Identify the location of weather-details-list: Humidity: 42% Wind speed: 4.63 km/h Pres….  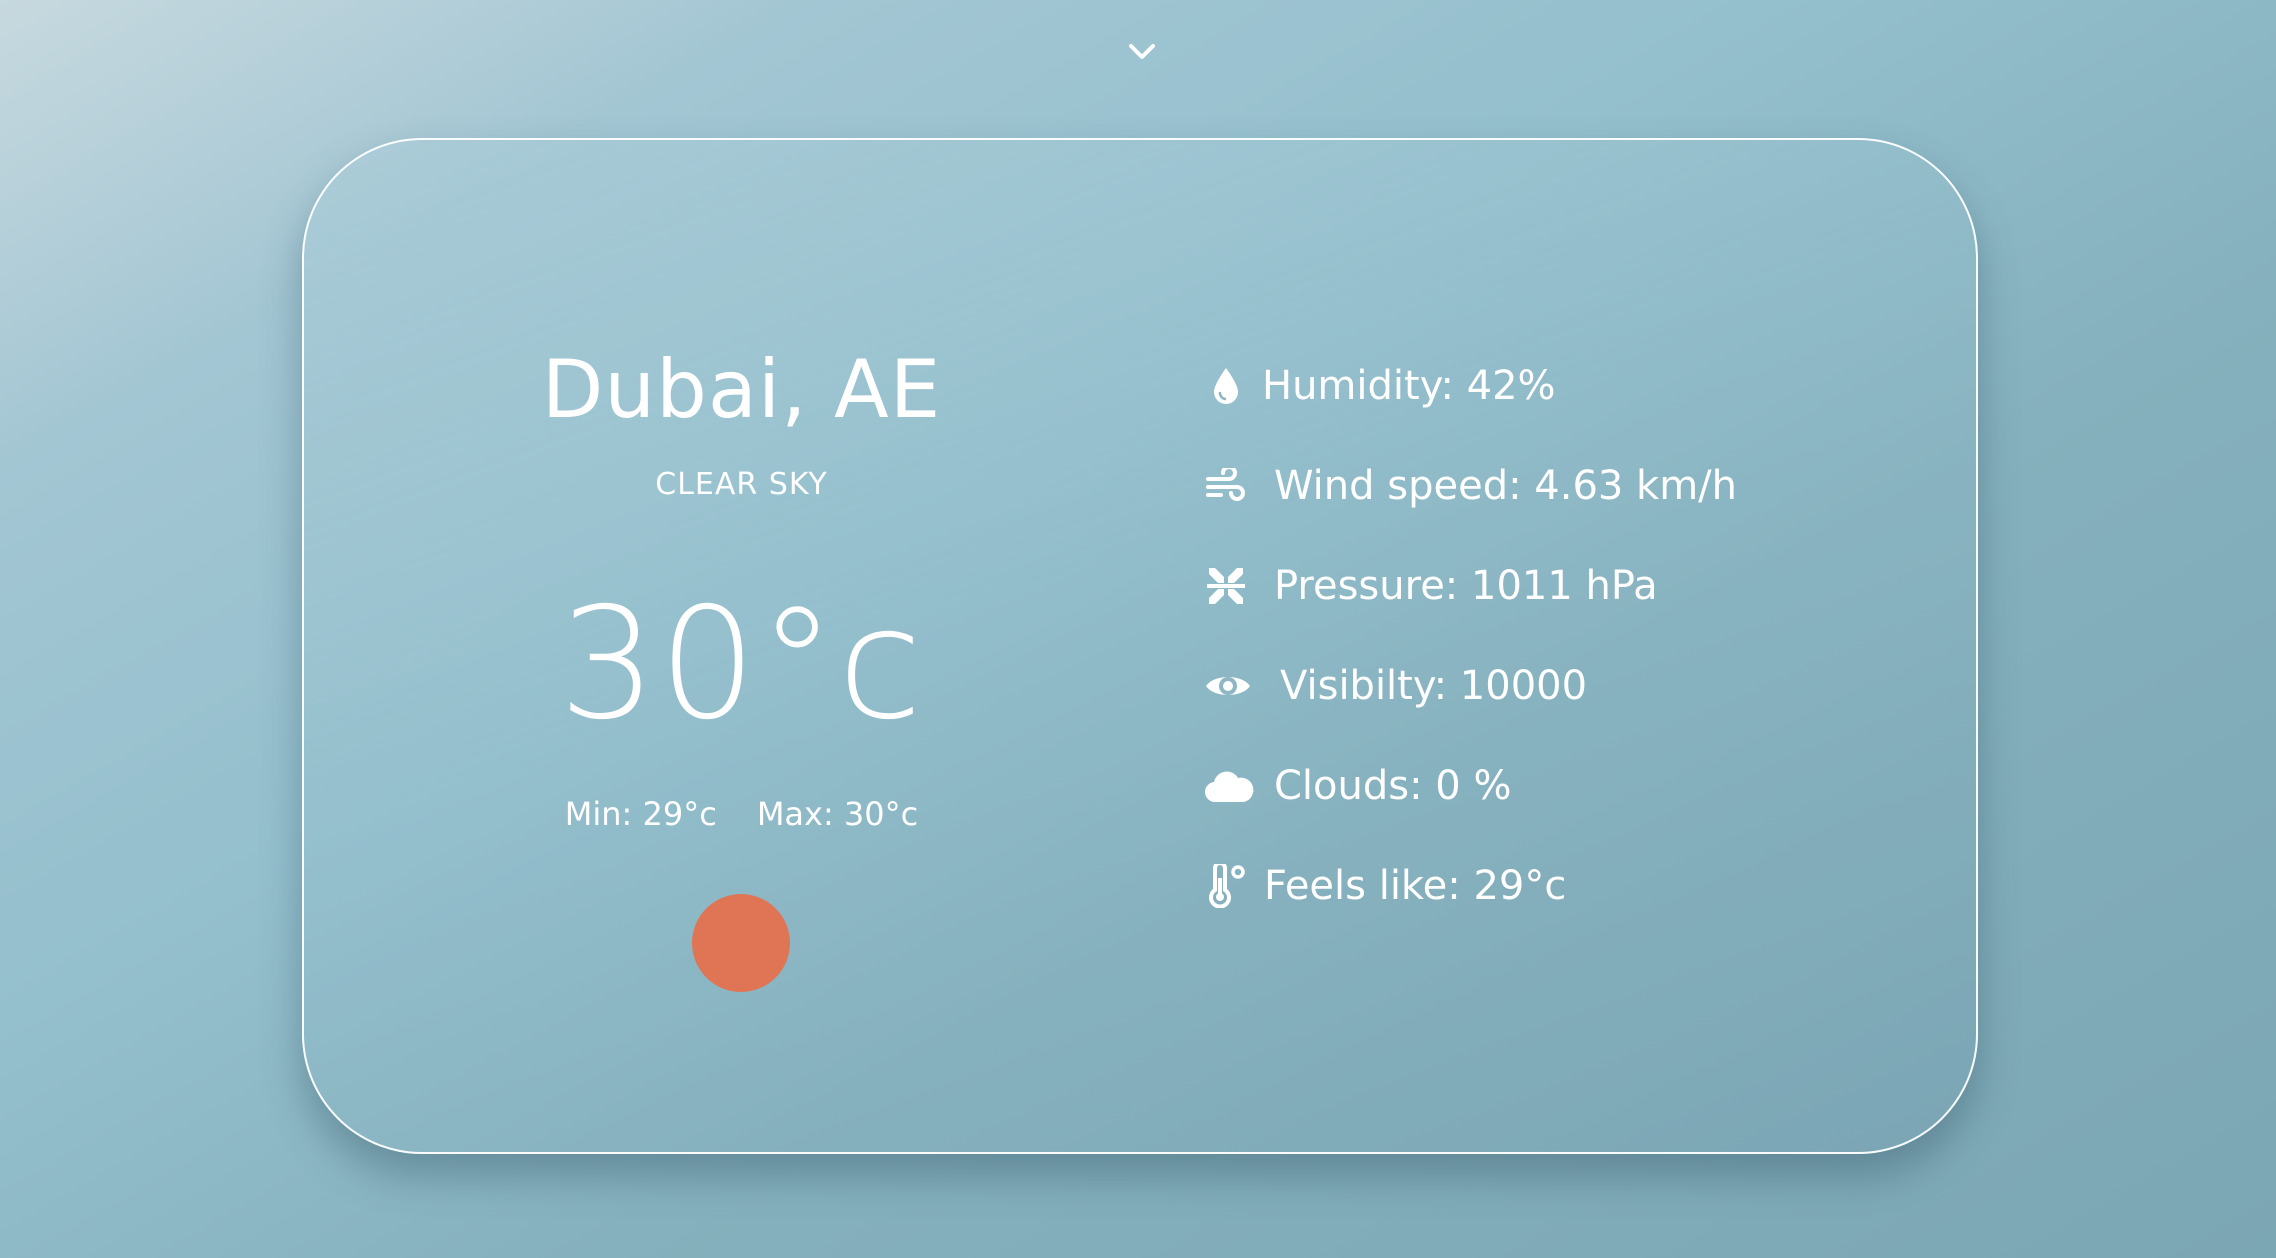
(1470, 636).